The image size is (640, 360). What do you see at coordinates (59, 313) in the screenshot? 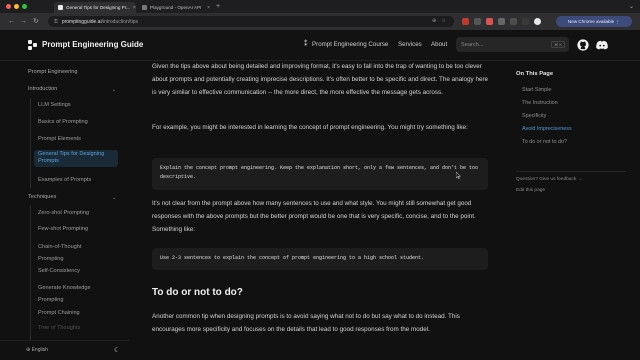
I see `sidebar-item-prompt-chaining: Prompt Chaining` at bounding box center [59, 313].